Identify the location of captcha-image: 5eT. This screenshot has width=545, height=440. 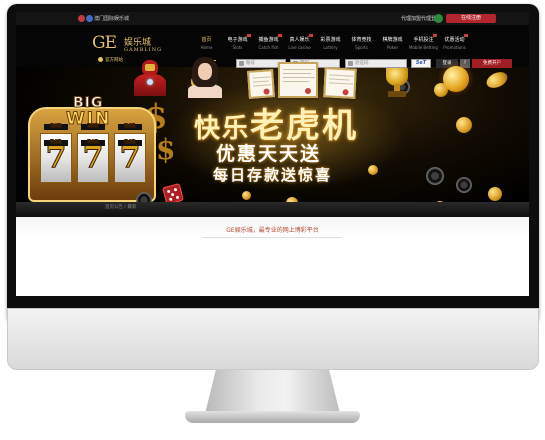
(421, 63).